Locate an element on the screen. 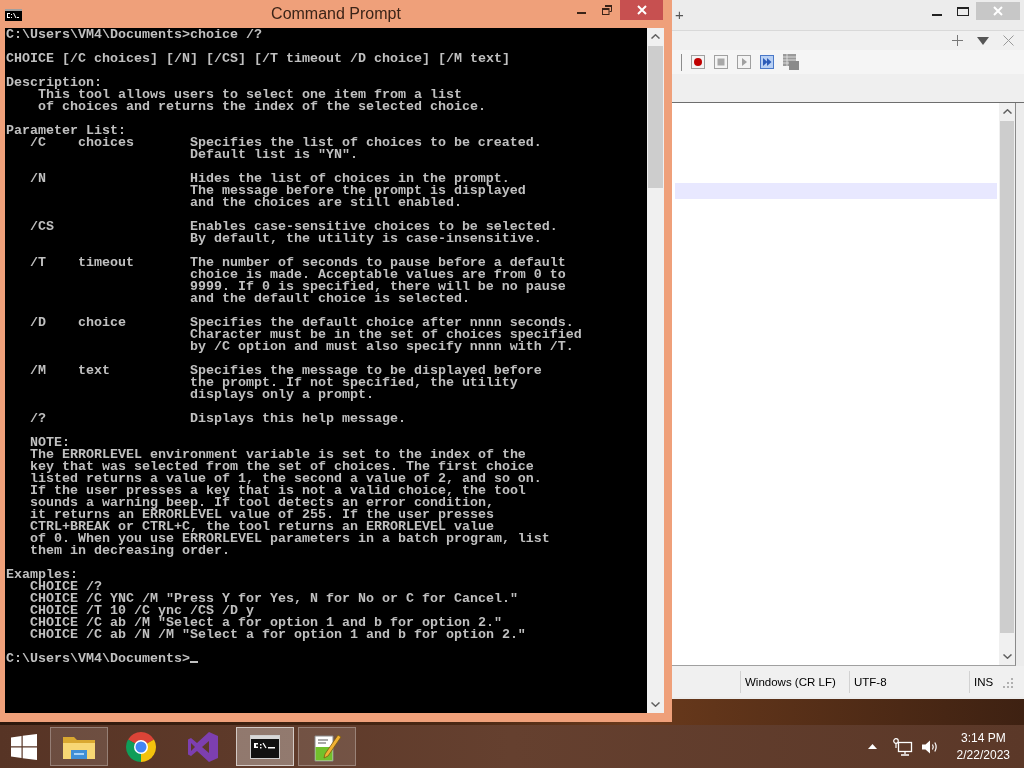 The height and width of the screenshot is (768, 1024). network-icon is located at coordinates (902, 746).